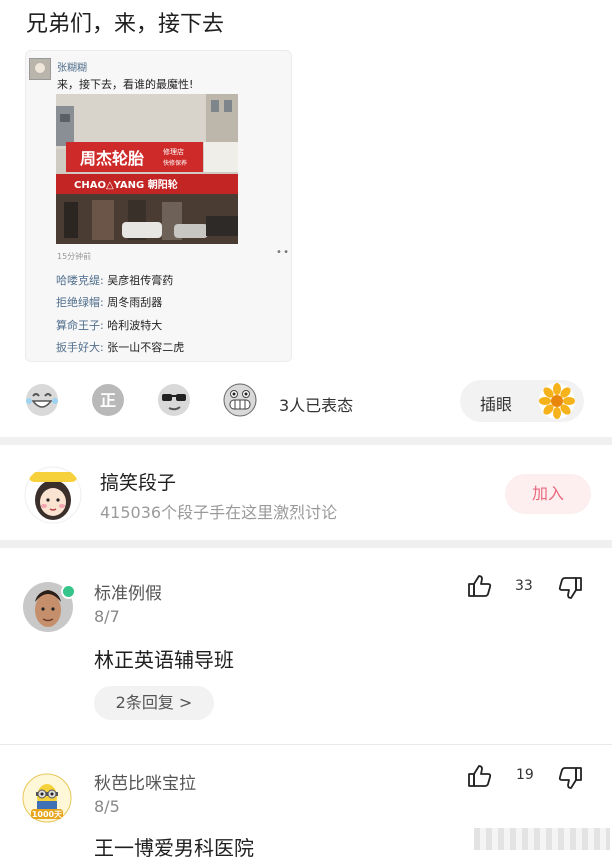 The width and height of the screenshot is (612, 861). I want to click on comment-date: 8/7, so click(107, 616).